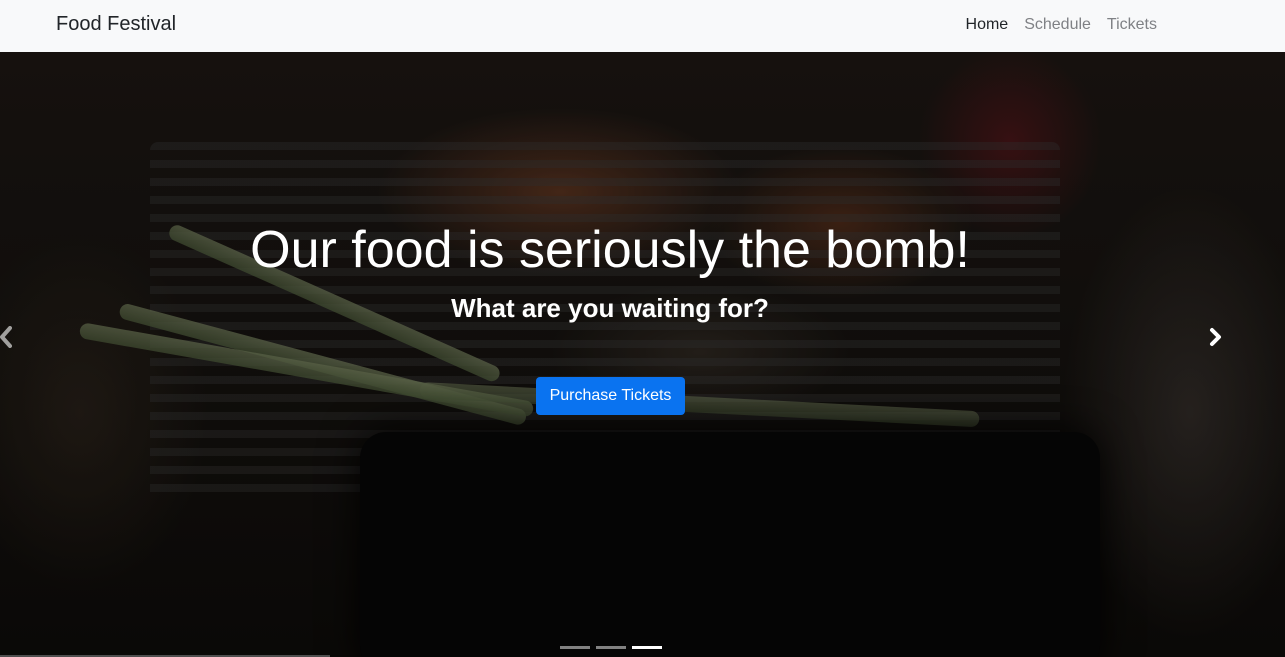 The width and height of the screenshot is (1285, 657). I want to click on nav-home-link: Home, so click(987, 25).